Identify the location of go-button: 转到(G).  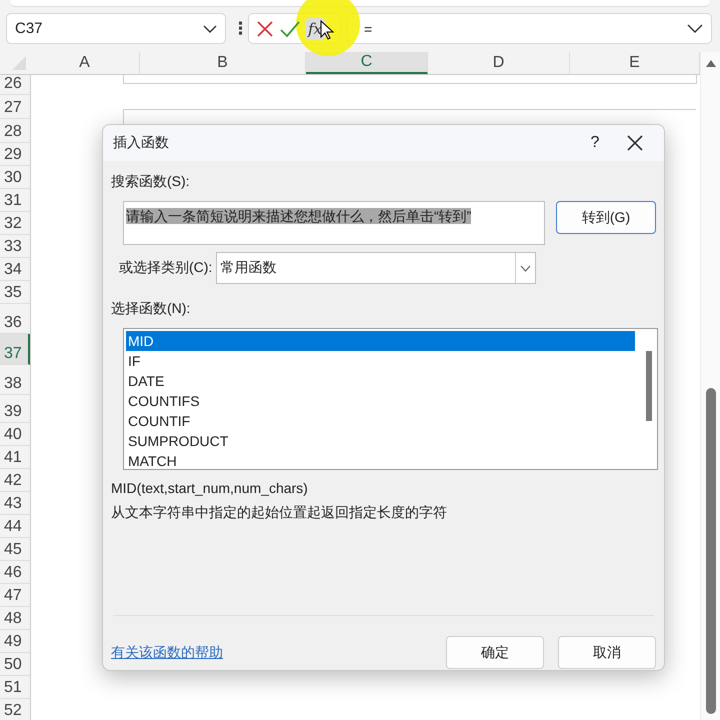
(606, 217).